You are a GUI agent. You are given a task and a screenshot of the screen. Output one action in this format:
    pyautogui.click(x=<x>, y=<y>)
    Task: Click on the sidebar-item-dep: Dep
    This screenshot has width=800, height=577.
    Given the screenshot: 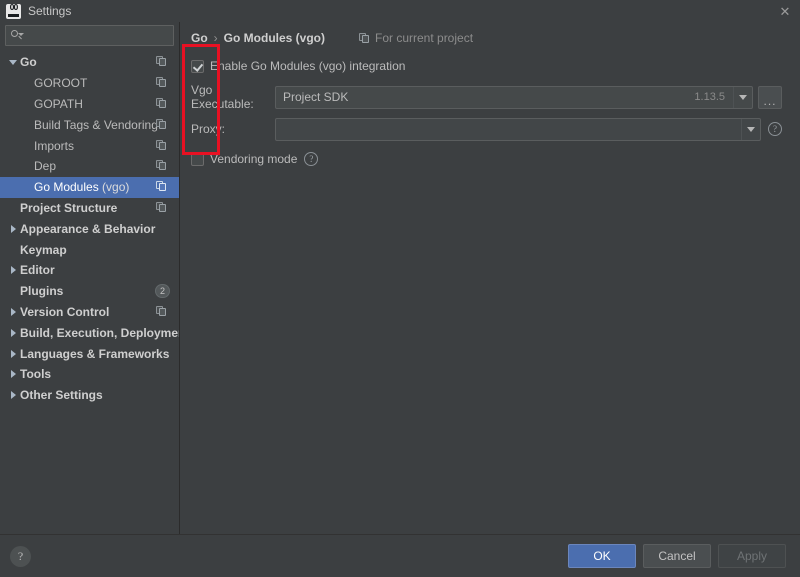 What is the action you would take?
    pyautogui.click(x=89, y=166)
    